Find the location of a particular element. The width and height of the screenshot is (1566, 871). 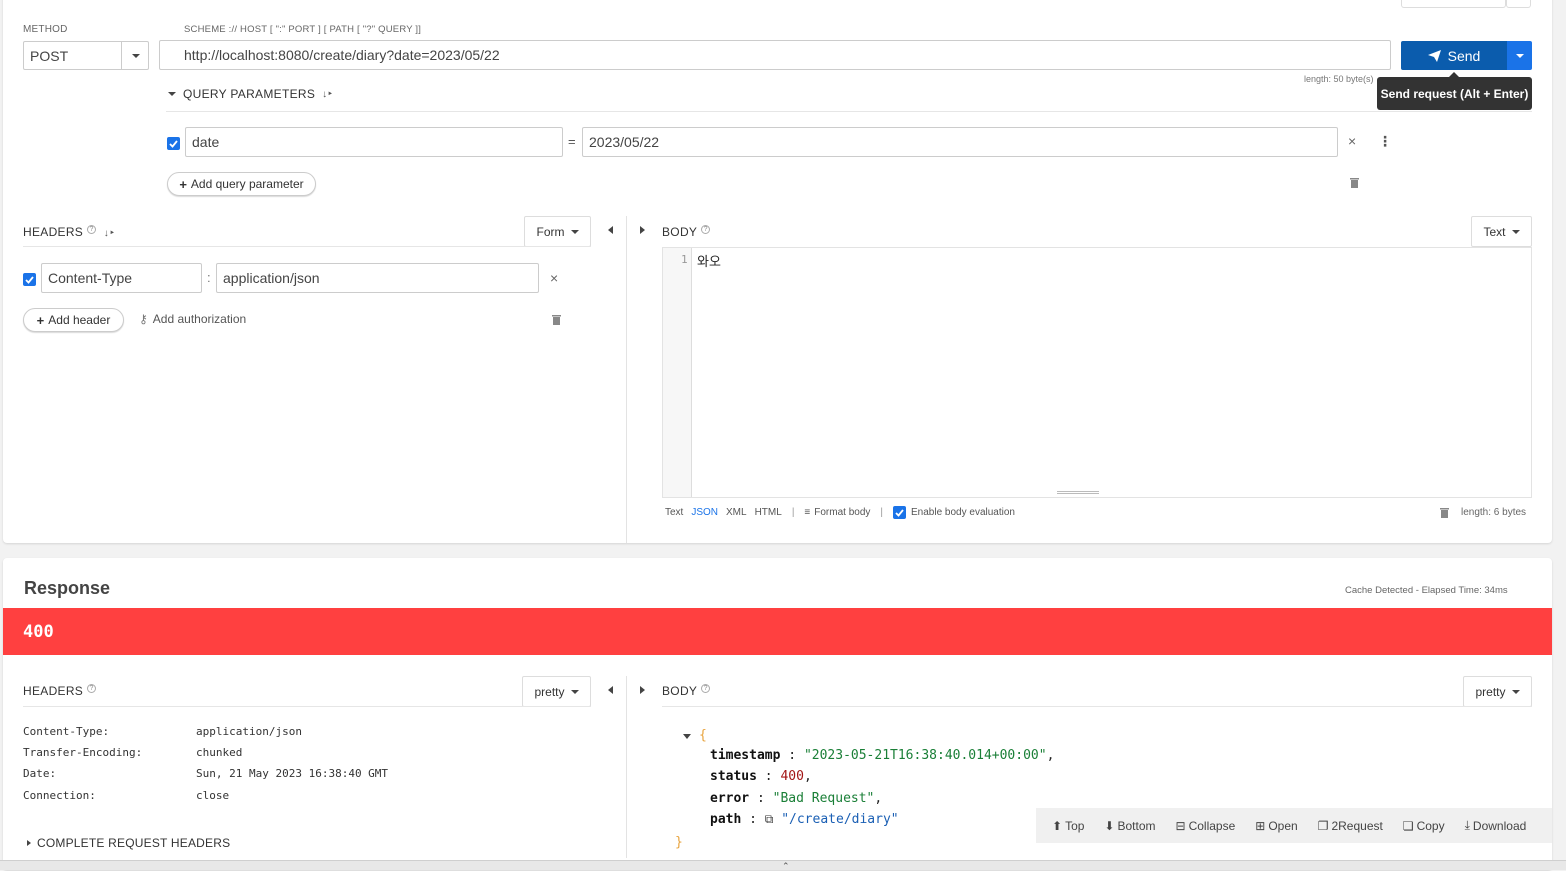

format-html: HTML is located at coordinates (768, 512).